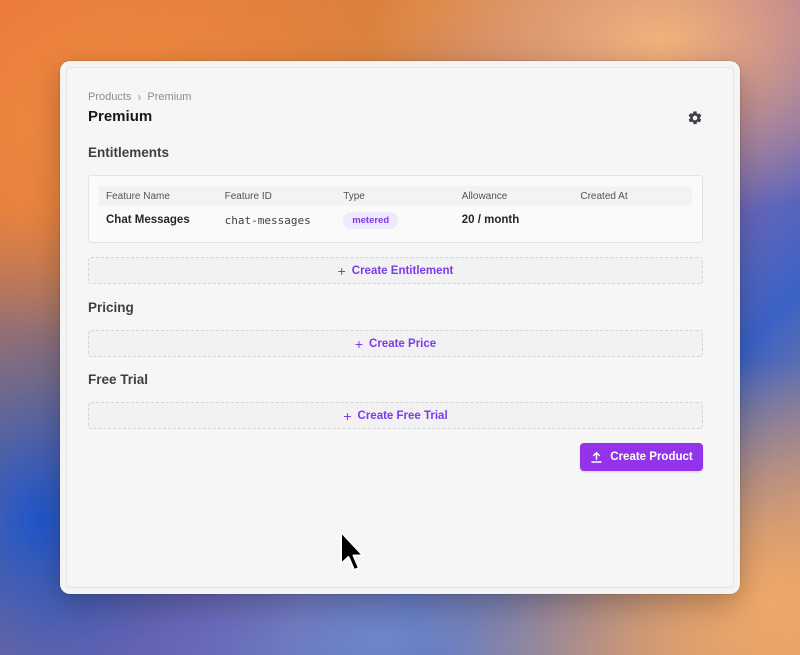  Describe the element at coordinates (403, 343) in the screenshot. I see `create-price-label: Create Price` at that location.